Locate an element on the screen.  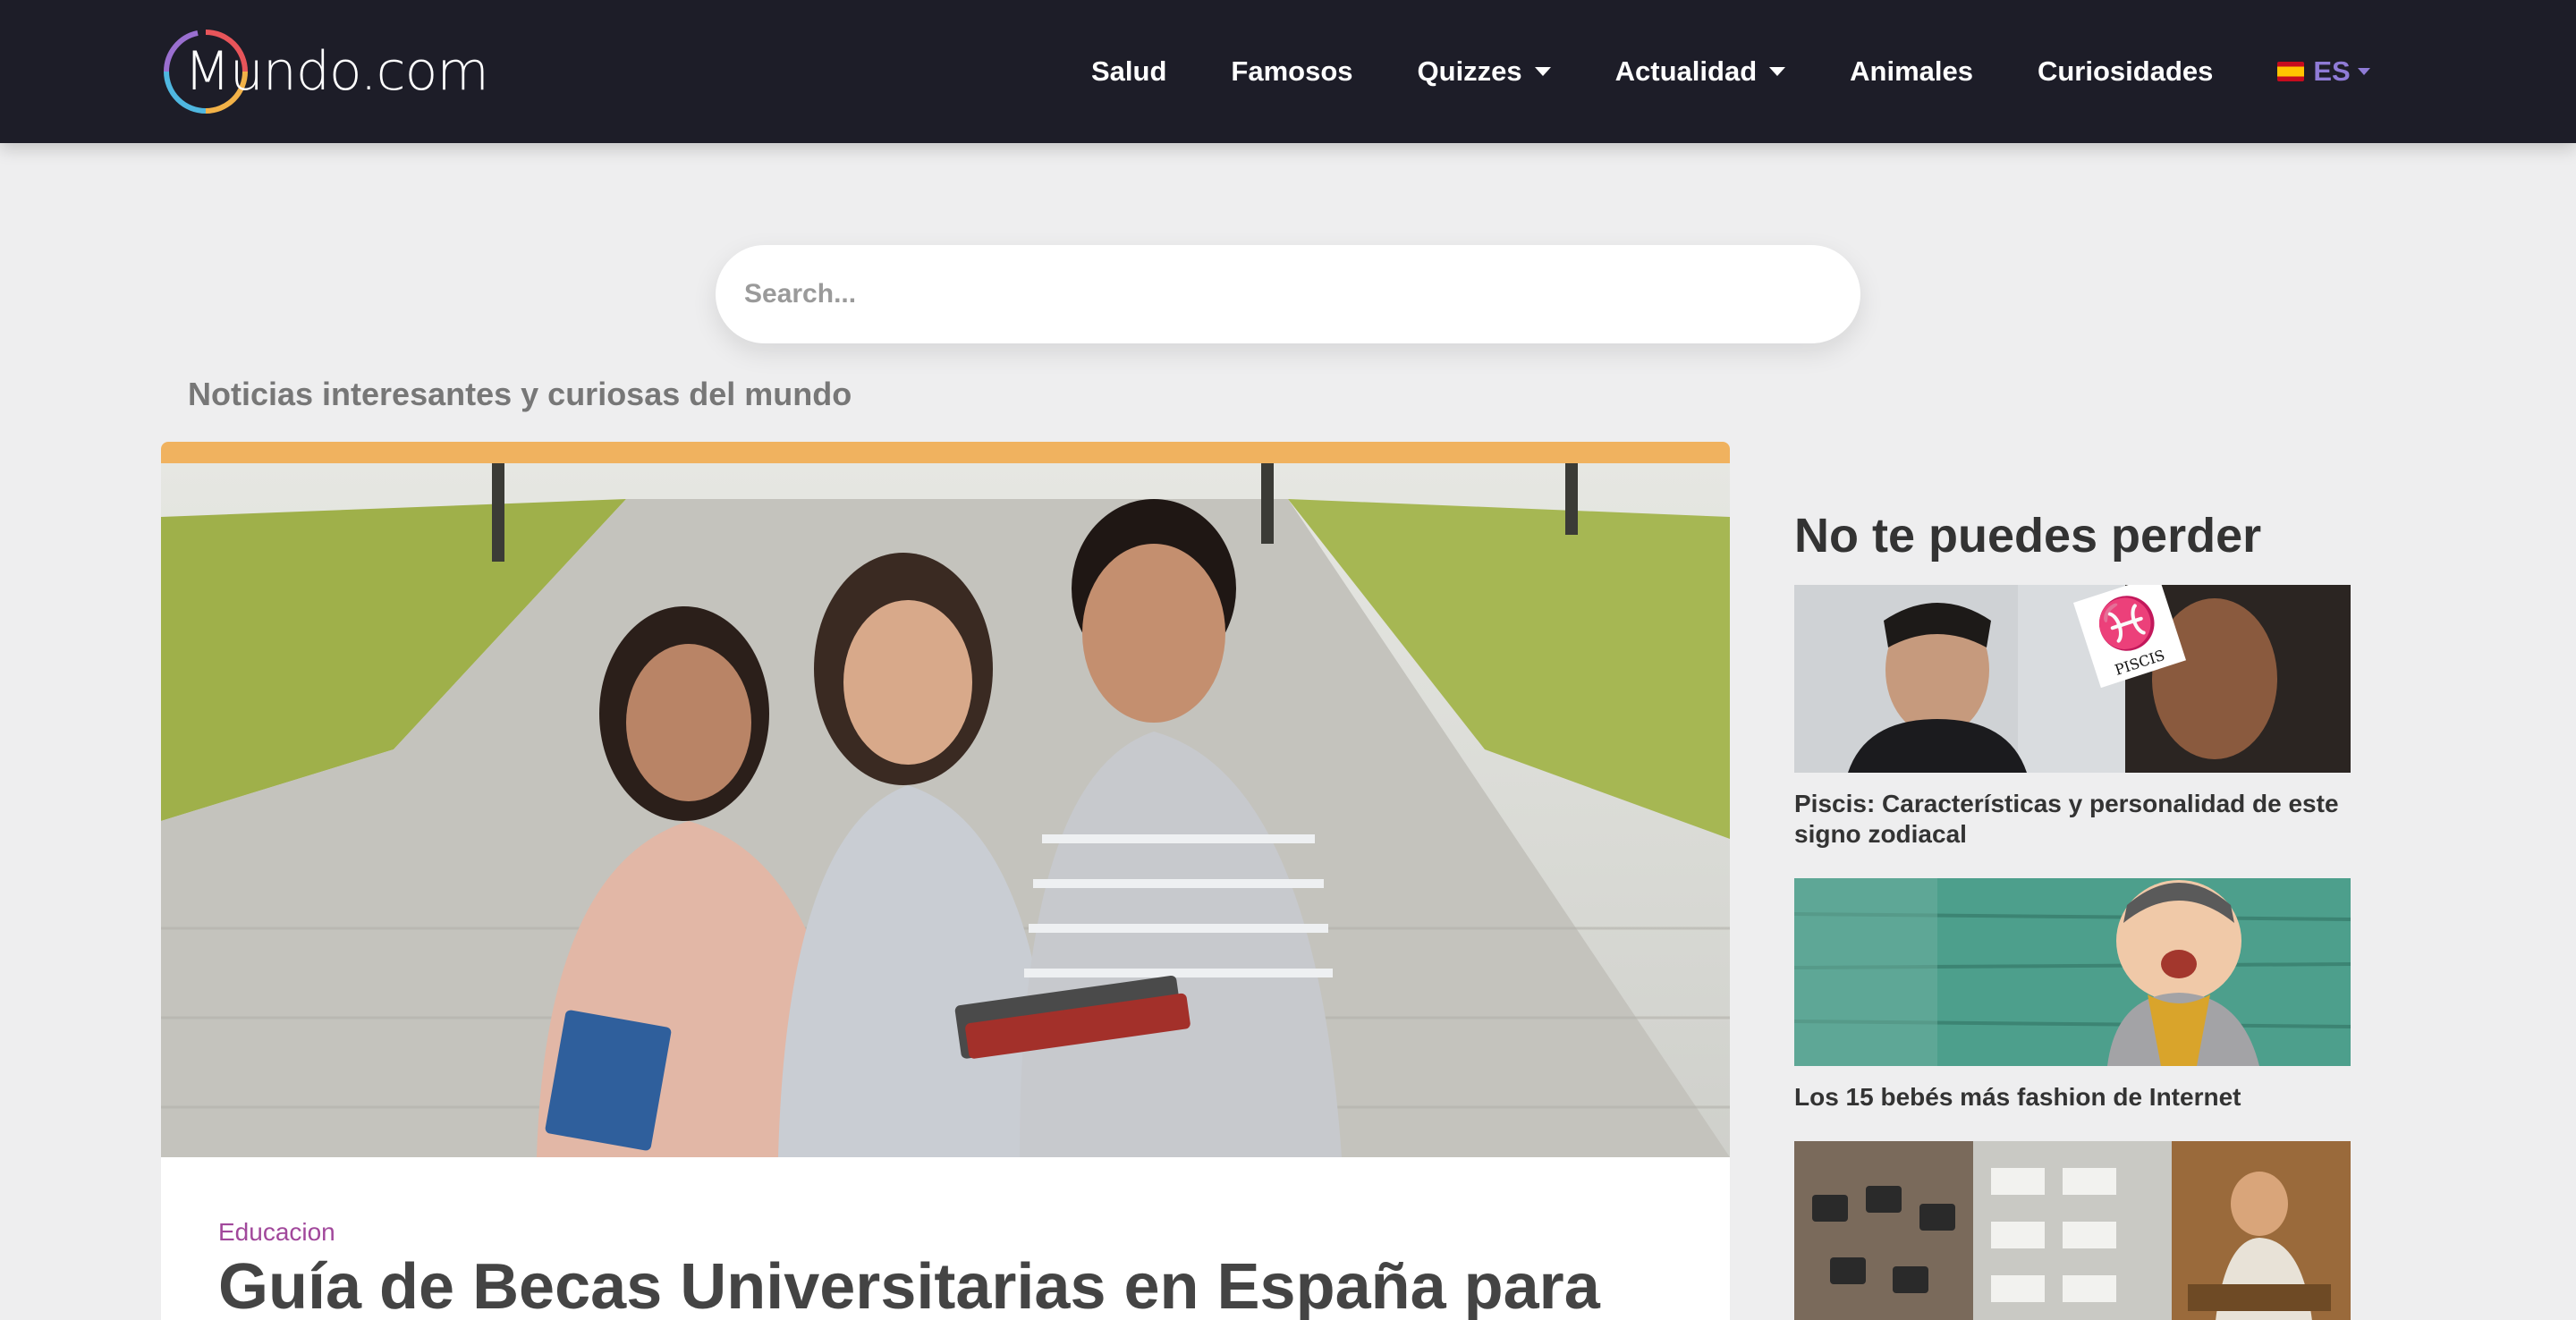
nav-label: Curiosidades is located at coordinates (2125, 71).